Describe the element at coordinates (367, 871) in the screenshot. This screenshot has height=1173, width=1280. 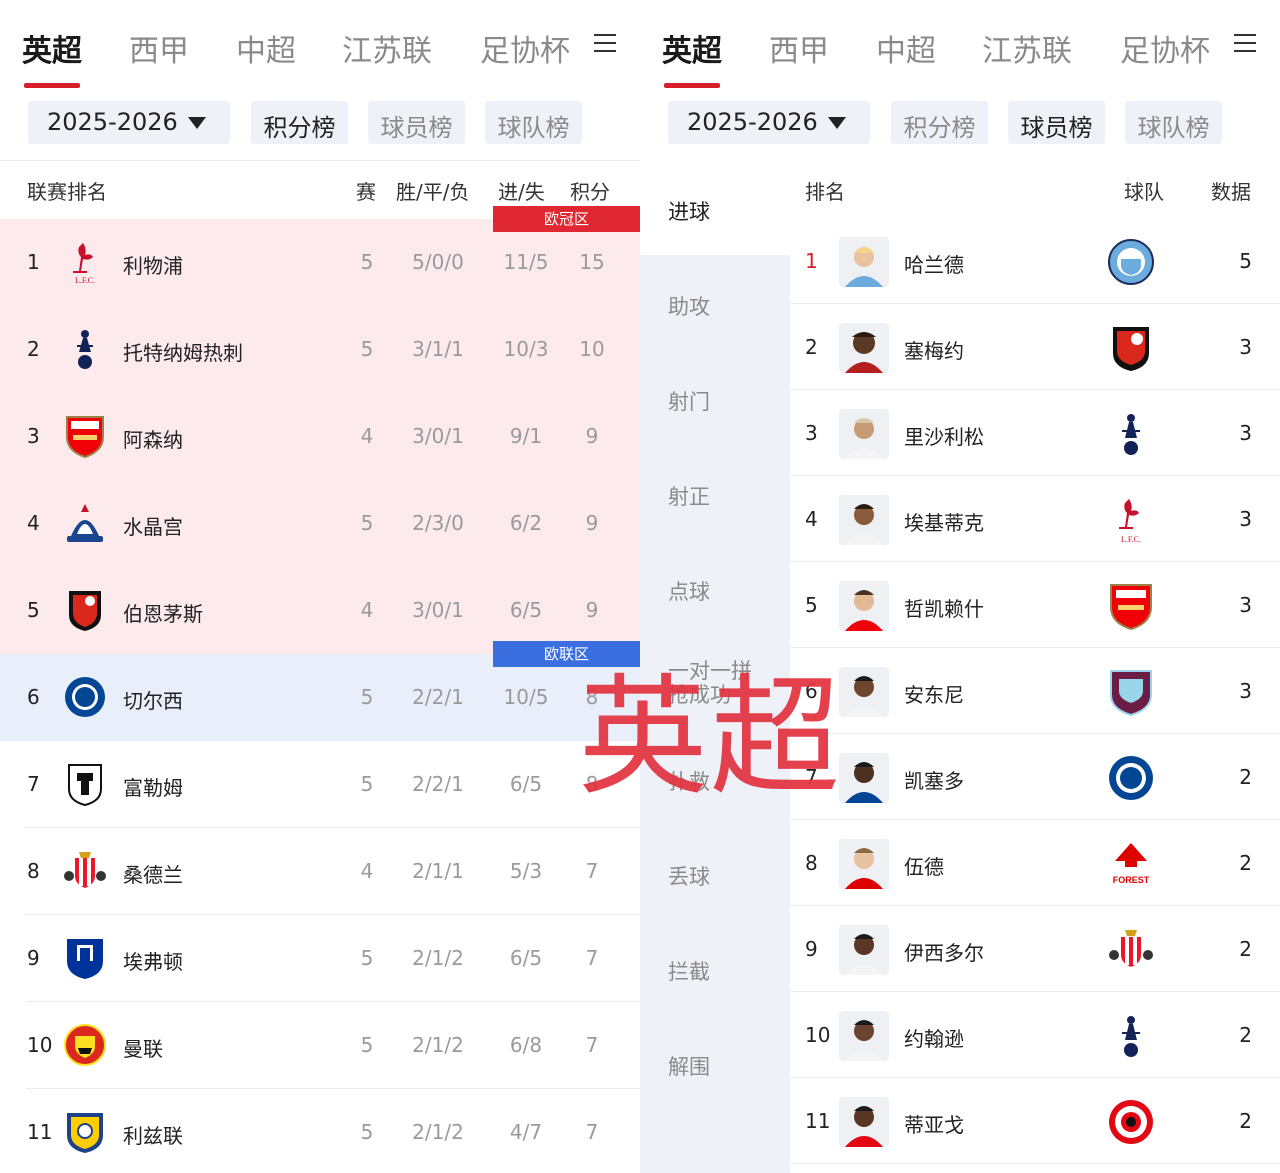
I see `team-played: 4` at that location.